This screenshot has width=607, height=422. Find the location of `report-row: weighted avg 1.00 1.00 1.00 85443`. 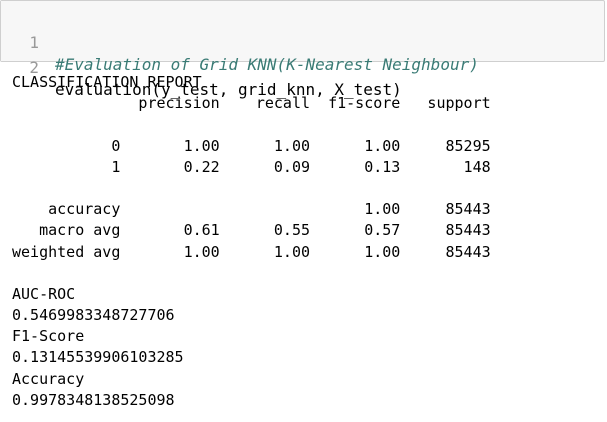

report-row: weighted avg 1.00 1.00 1.00 85443 is located at coordinates (251, 251).